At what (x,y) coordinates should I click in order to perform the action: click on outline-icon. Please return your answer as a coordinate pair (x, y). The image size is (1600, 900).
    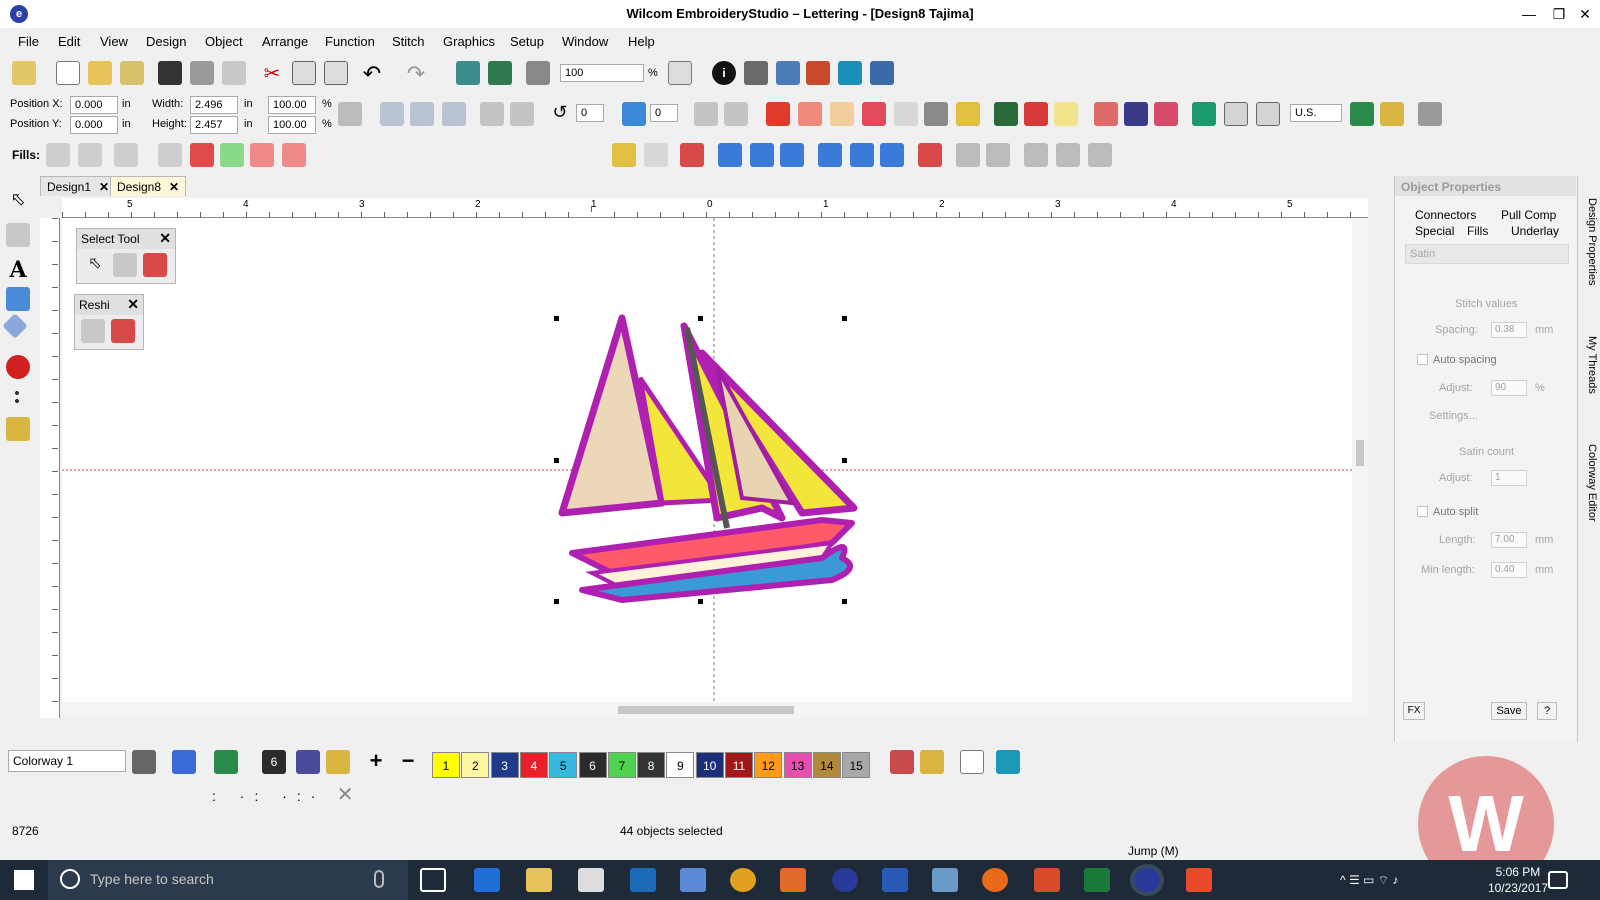
    Looking at the image, I should click on (1204, 114).